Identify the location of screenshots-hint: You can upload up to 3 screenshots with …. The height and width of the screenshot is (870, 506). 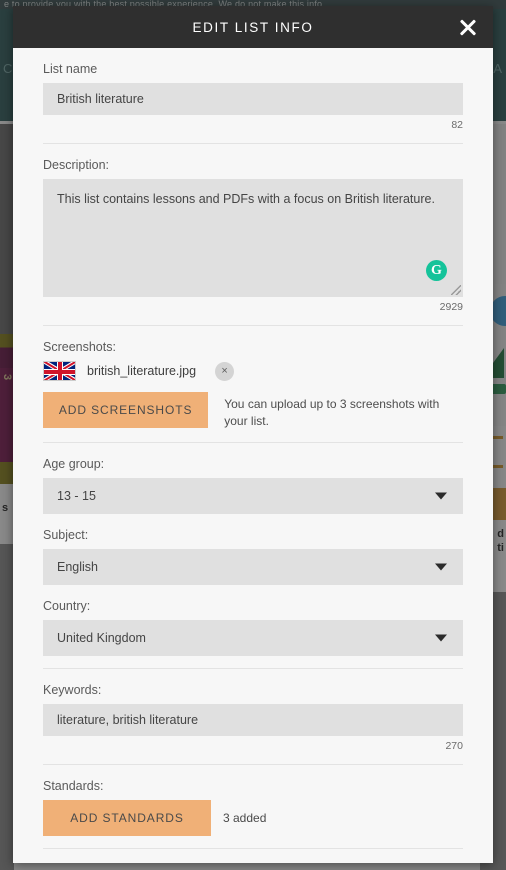
(332, 412).